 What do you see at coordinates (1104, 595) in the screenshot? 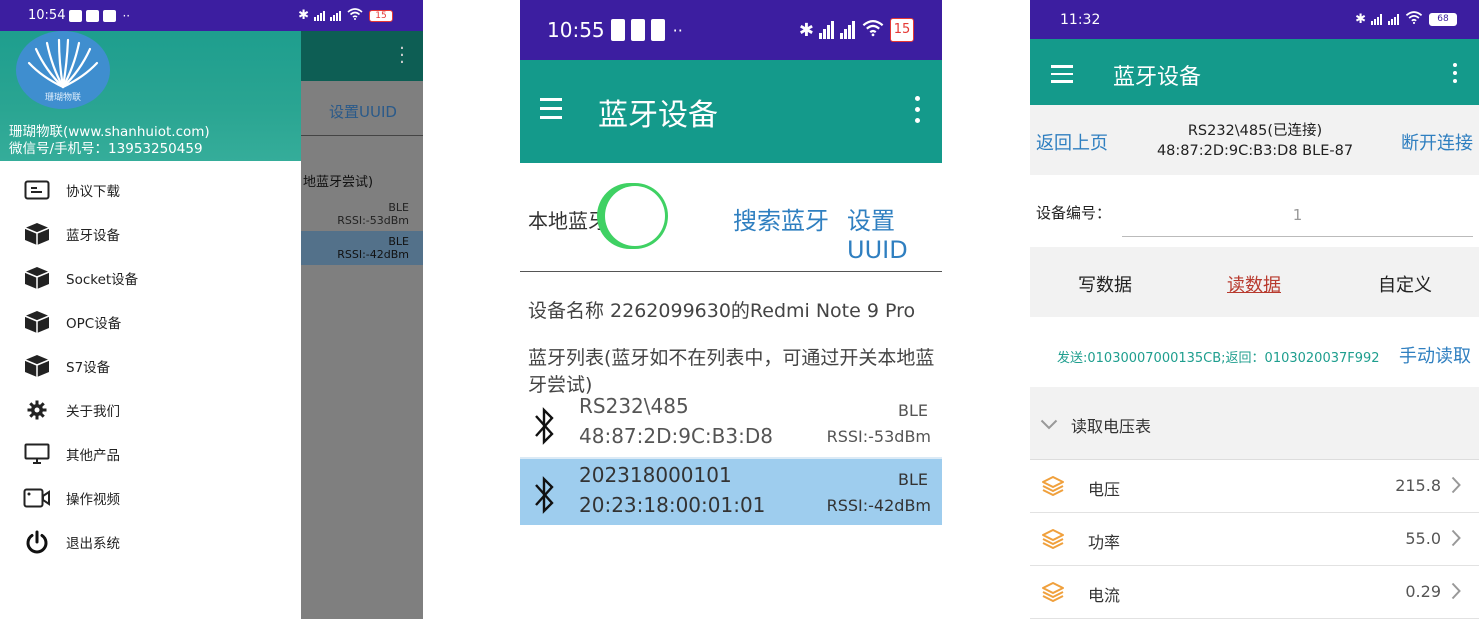
I see `reading-label: 电流` at bounding box center [1104, 595].